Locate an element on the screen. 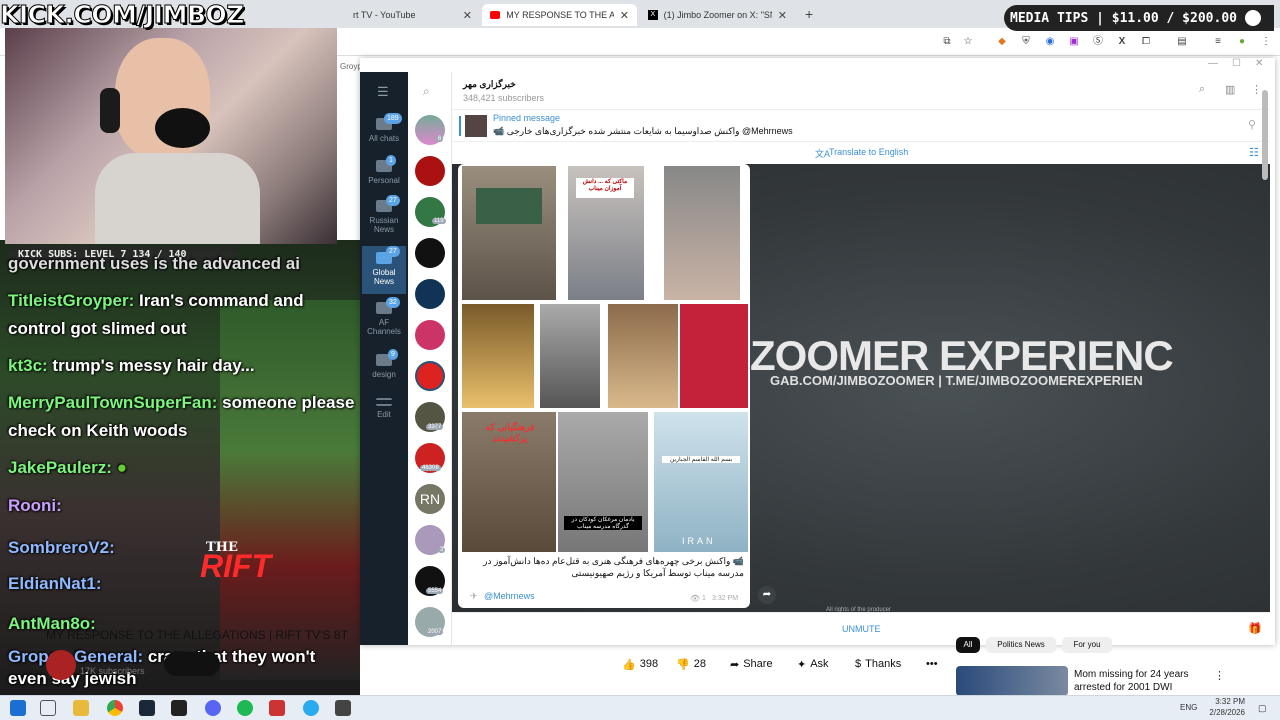 The image size is (1280, 720). profile-avatar-icon: ● is located at coordinates (1242, 42).